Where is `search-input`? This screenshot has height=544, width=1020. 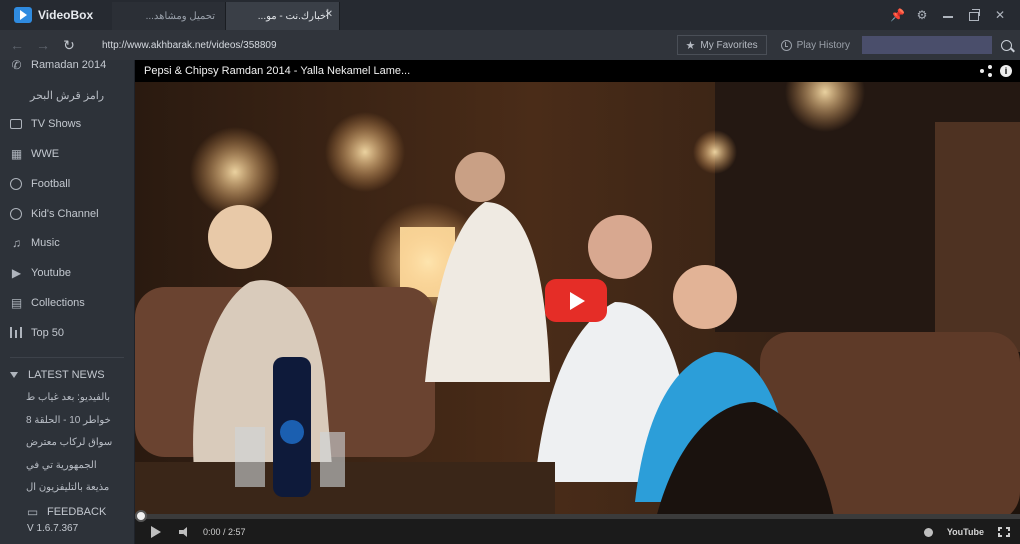 search-input is located at coordinates (927, 45).